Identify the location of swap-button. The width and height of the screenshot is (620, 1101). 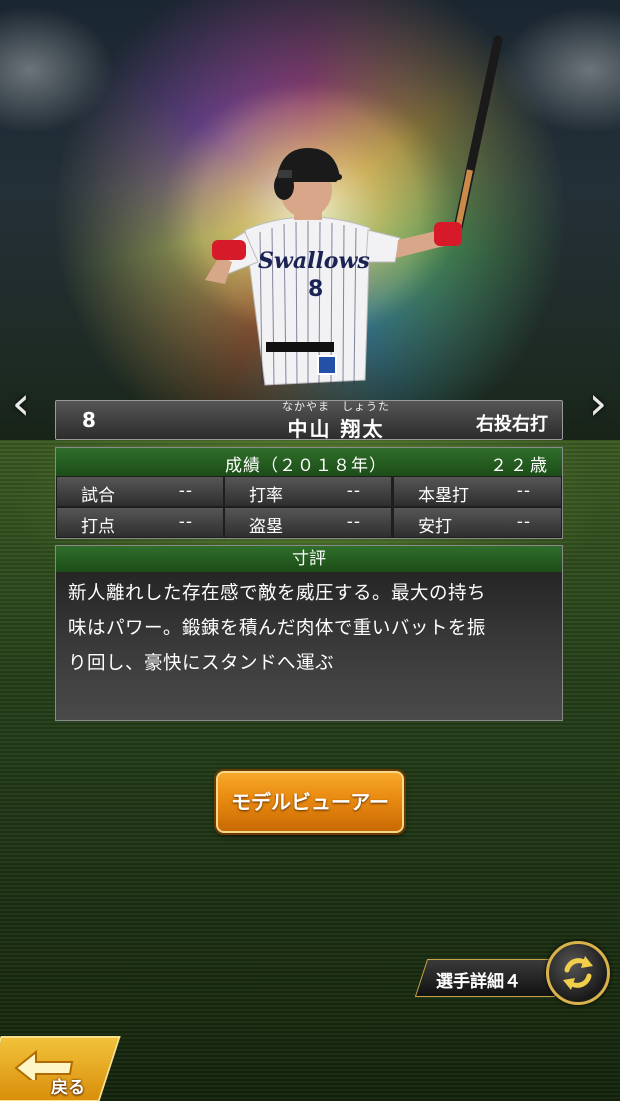
(578, 973).